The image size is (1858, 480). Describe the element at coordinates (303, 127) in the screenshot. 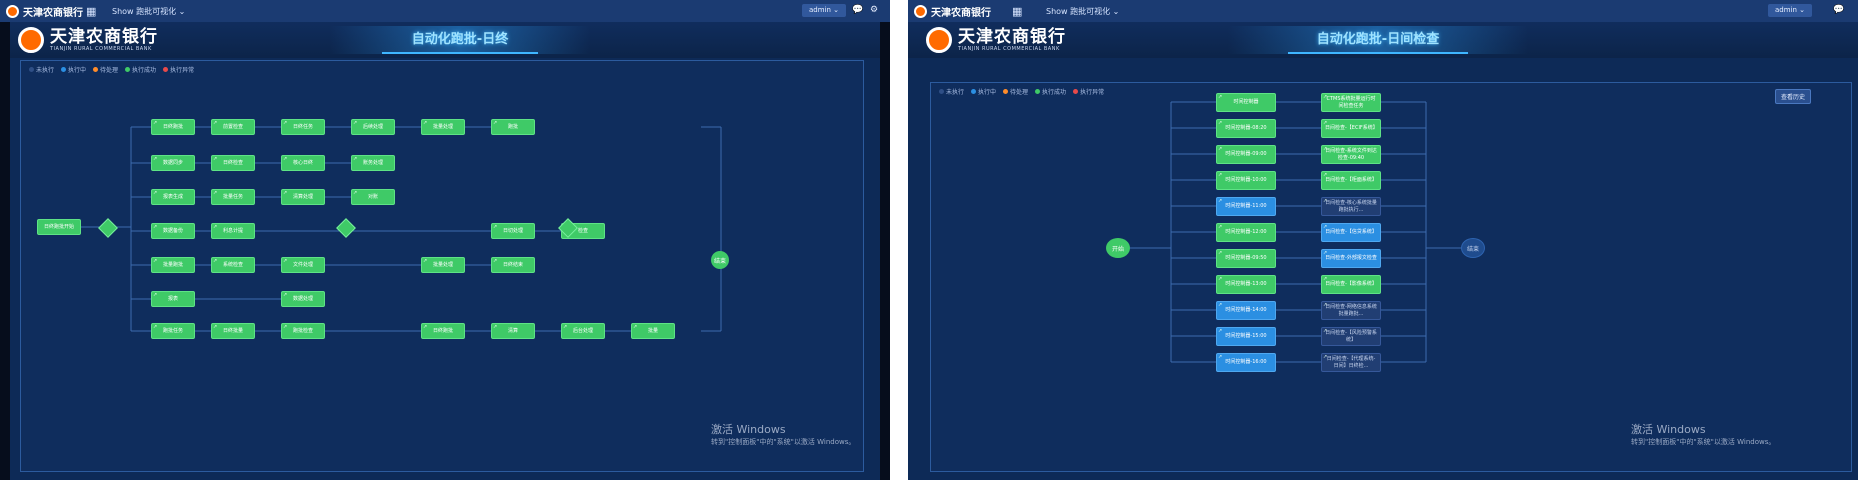

I see `task-node: 日终任务 ↗` at that location.